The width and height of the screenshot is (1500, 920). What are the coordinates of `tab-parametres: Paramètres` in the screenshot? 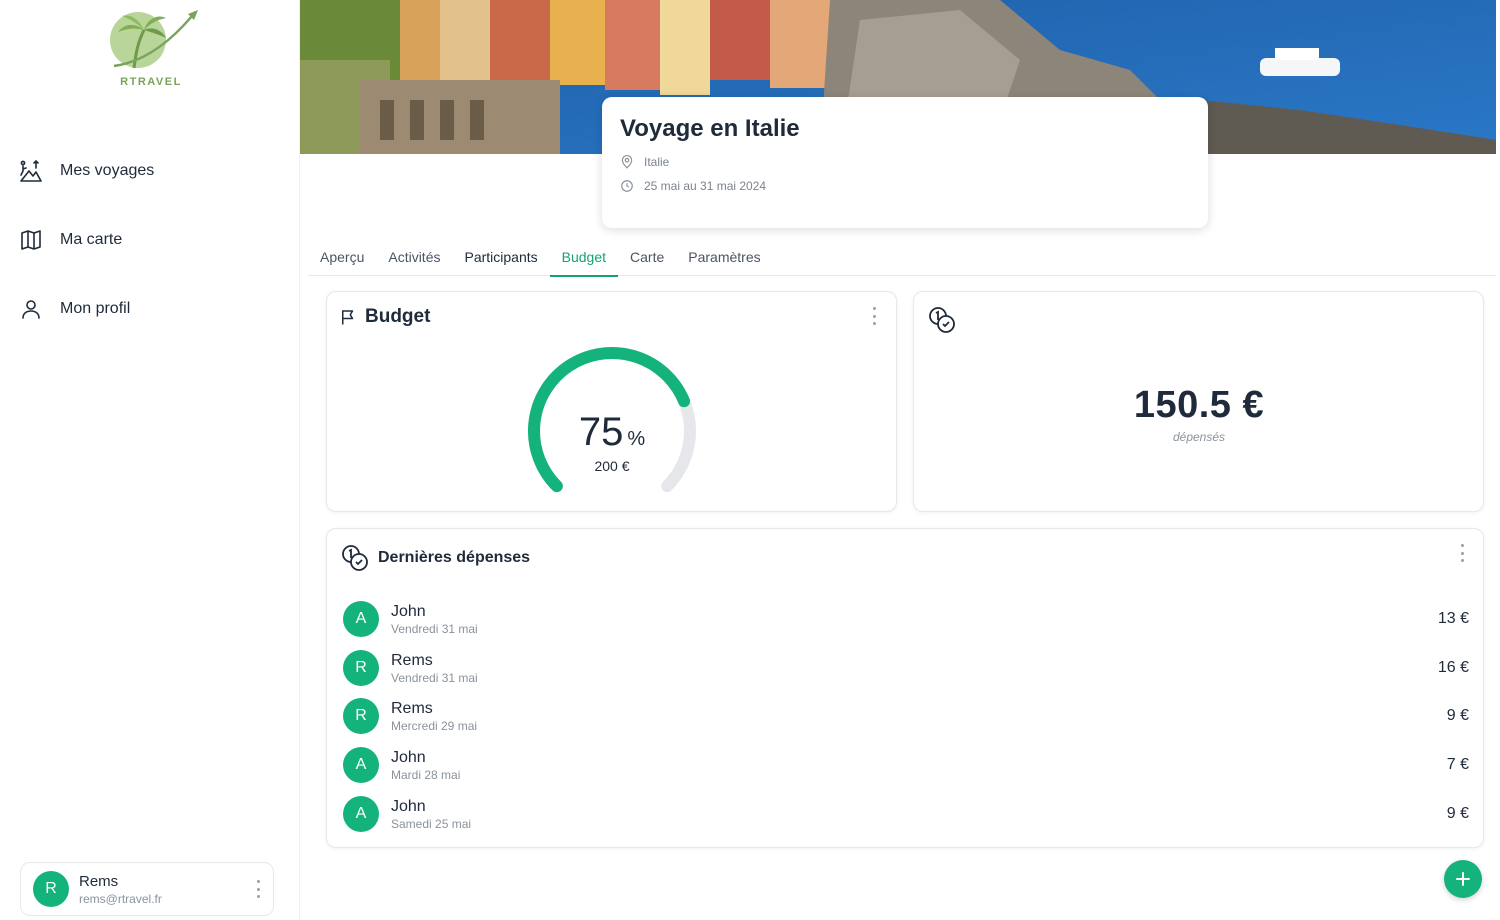 It's located at (724, 257).